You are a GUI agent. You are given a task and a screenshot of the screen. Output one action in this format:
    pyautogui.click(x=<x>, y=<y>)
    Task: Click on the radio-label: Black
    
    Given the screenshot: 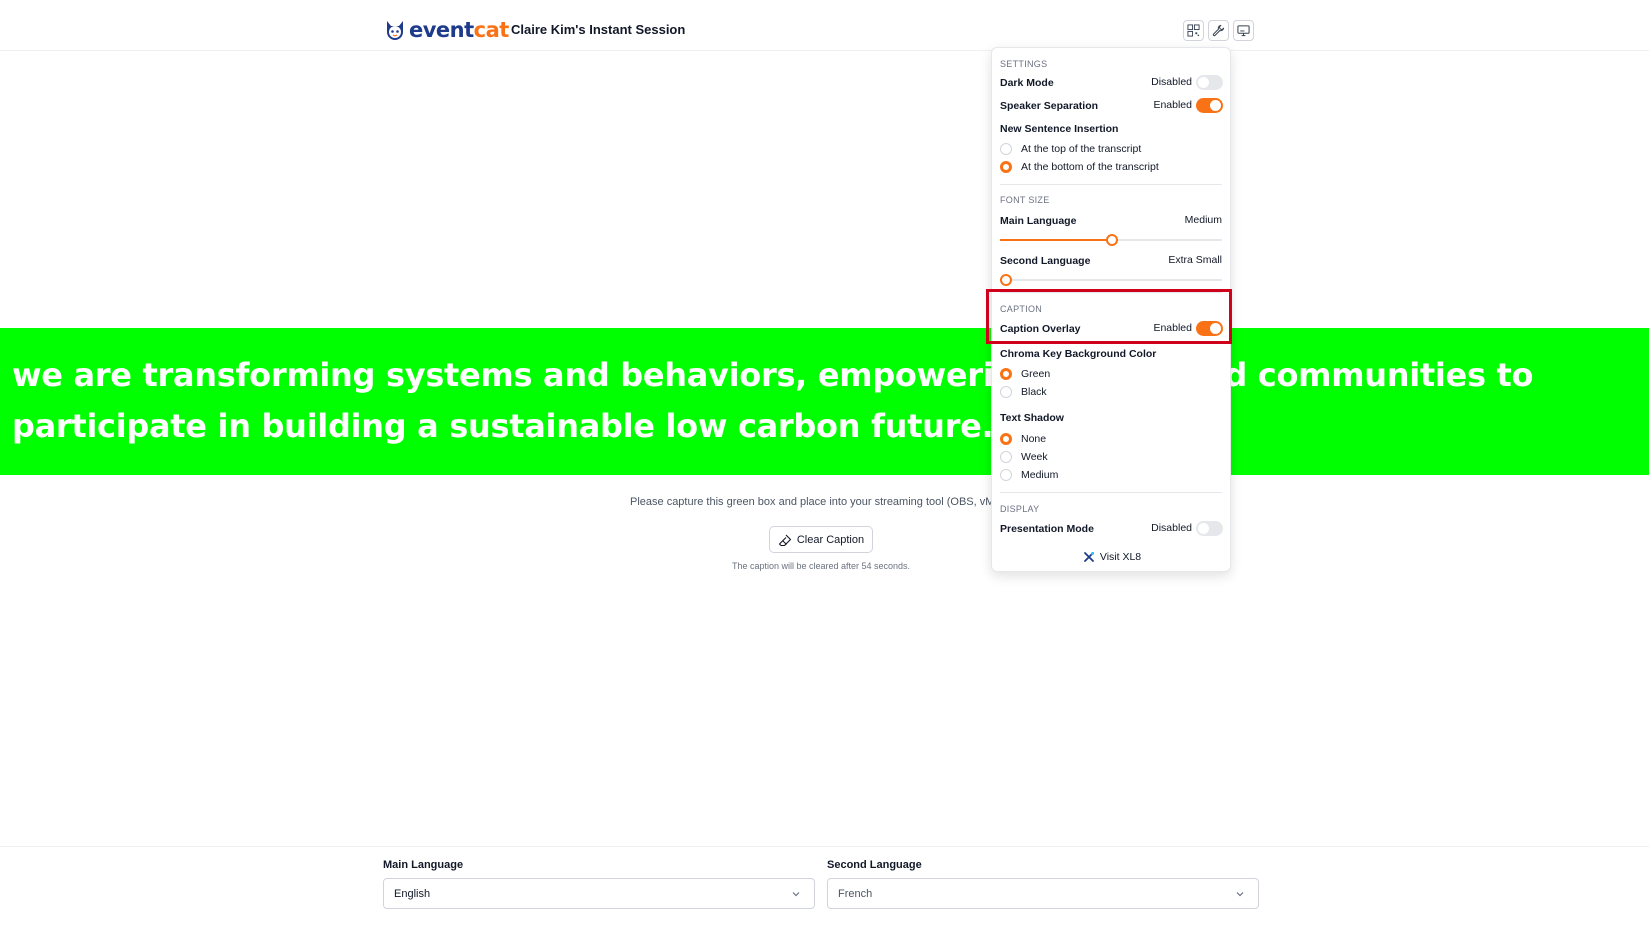 What is the action you would take?
    pyautogui.click(x=1034, y=392)
    